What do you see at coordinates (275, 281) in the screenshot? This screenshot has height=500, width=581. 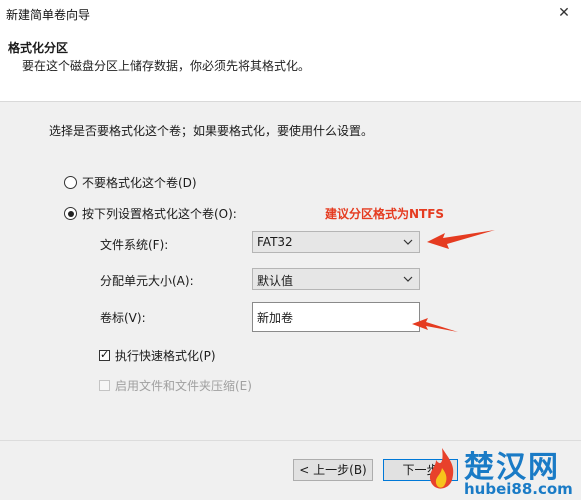 I see `allocation-unit-value: 默认值` at bounding box center [275, 281].